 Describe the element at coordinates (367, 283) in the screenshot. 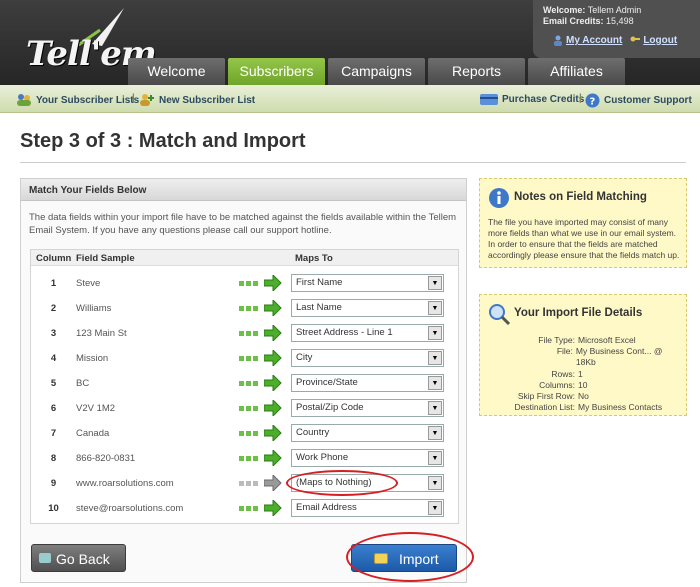

I see `maps-to-select: First Name ▼` at that location.